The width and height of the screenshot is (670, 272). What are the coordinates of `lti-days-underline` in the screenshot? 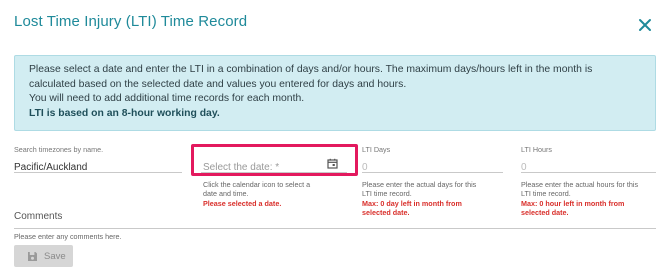 It's located at (432, 172).